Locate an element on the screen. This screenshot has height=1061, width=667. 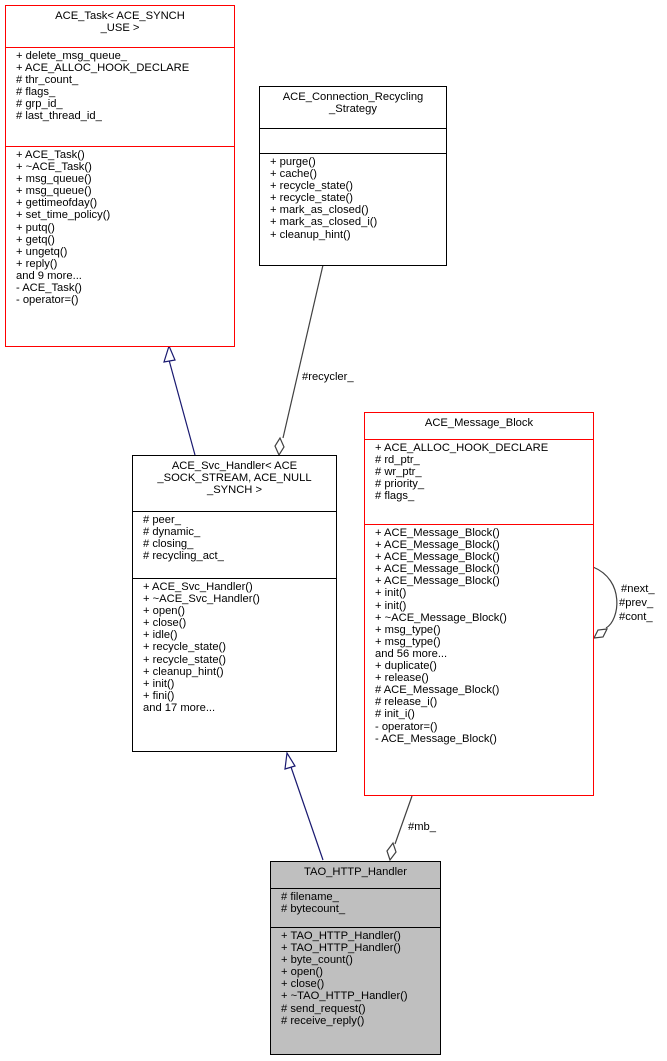
association-line-mb is located at coordinates (403, 820).